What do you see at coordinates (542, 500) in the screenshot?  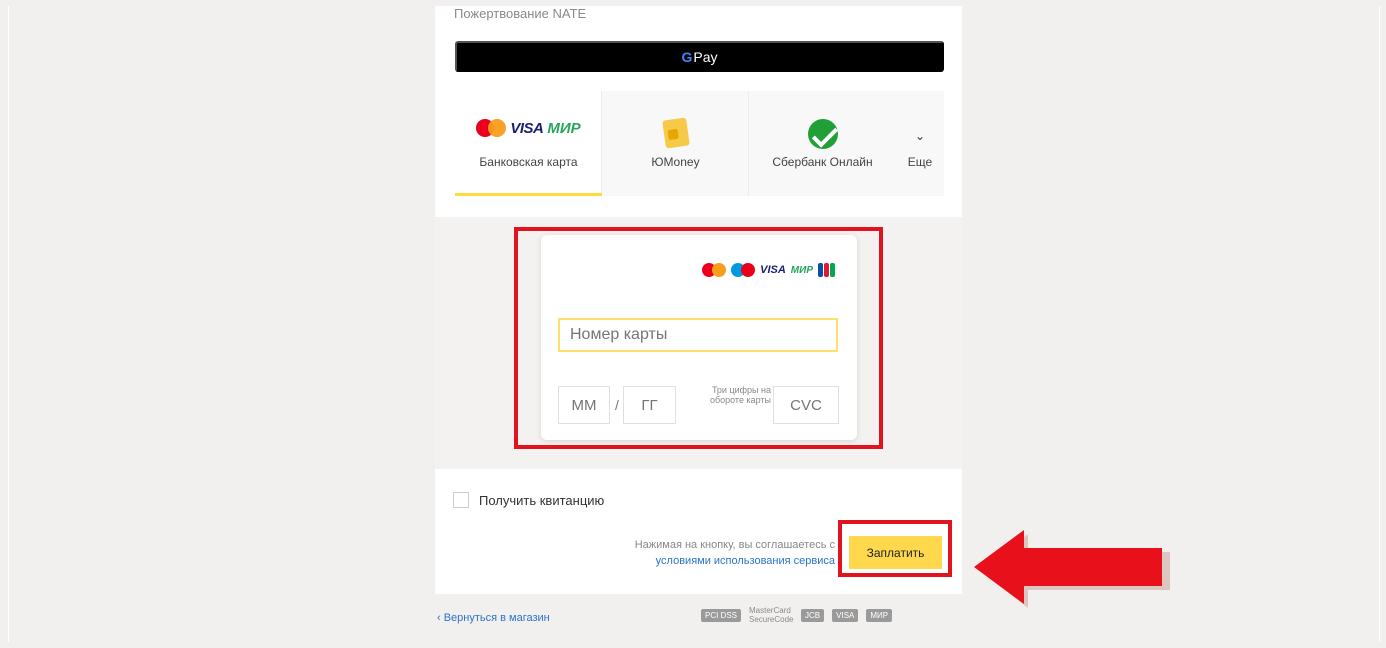 I see `receipt-label: Получить квитанцию` at bounding box center [542, 500].